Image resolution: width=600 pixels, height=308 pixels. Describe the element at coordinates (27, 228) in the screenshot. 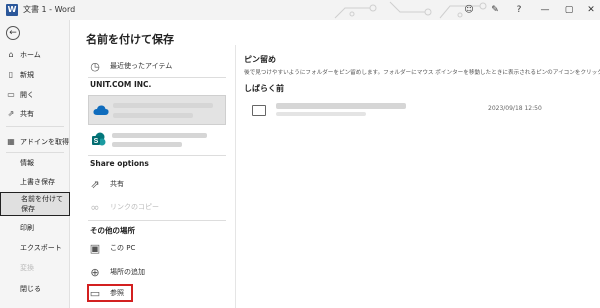

I see `sidebar-item-label: 印刷` at that location.